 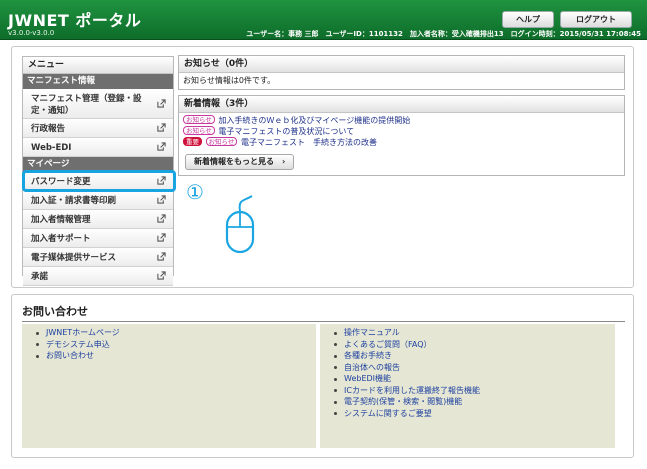 I want to click on news-link: 電子マニフェストの普及状況について, so click(x=286, y=131).